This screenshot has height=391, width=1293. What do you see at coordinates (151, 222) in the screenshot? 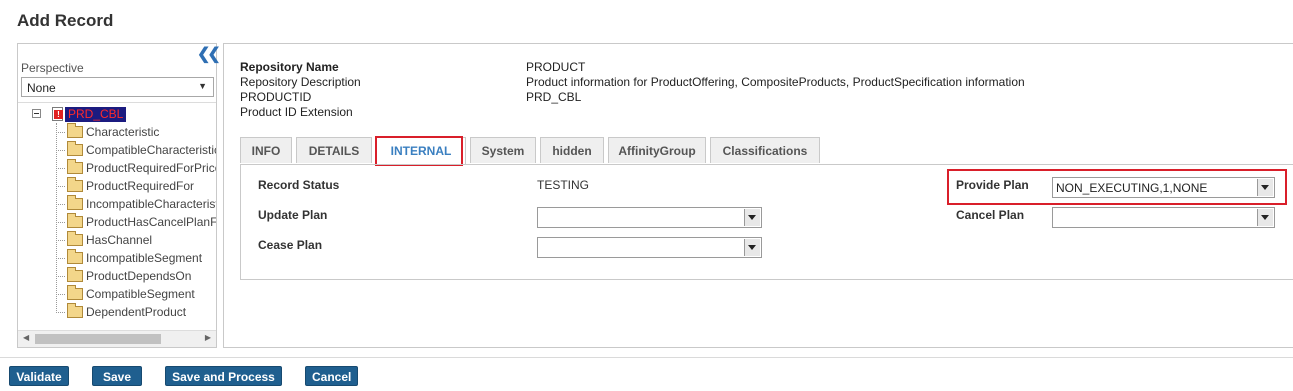
I see `tree-item-label: ProductHasCancelPlanF` at bounding box center [151, 222].